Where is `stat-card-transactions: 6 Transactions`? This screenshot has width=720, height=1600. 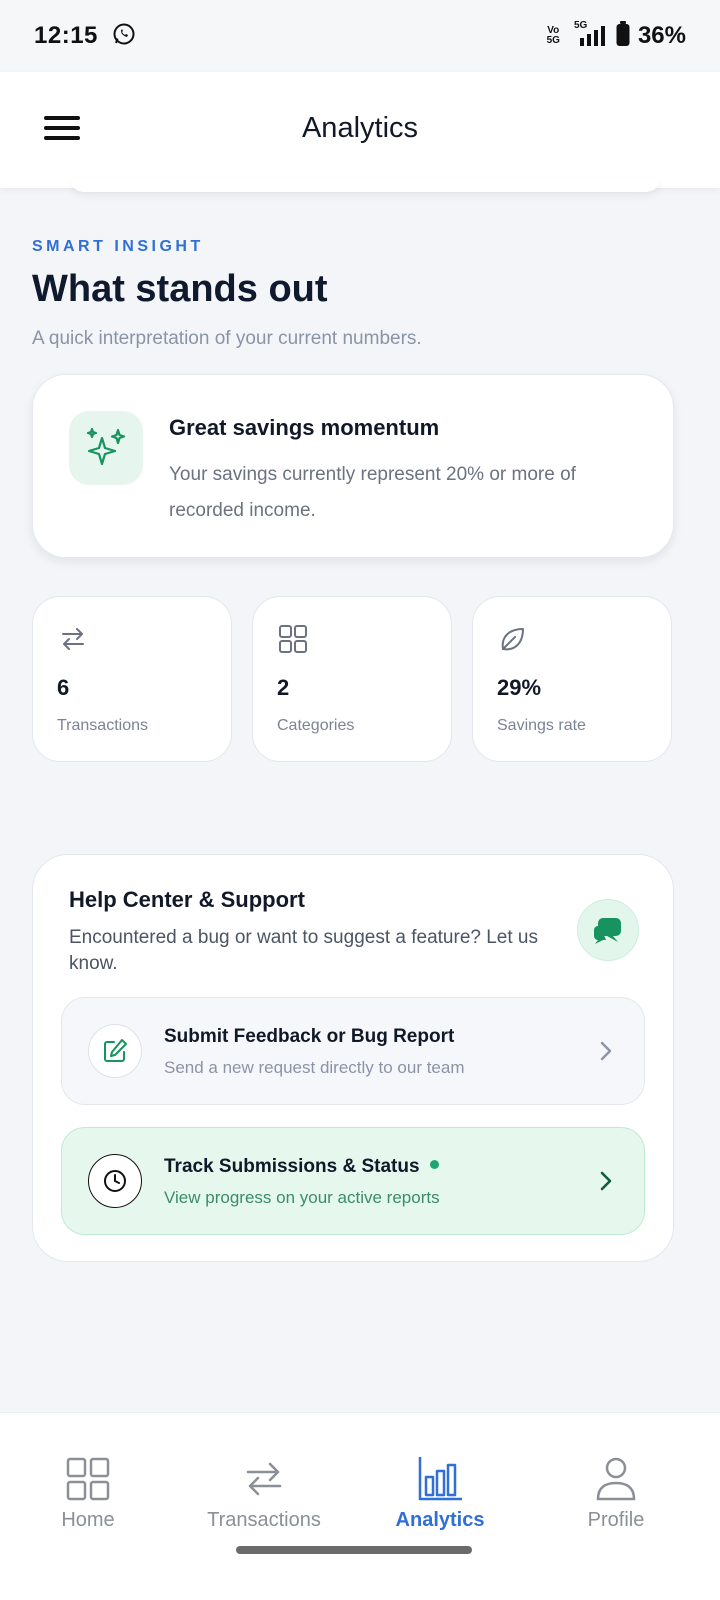
stat-card-transactions: 6 Transactions is located at coordinates (132, 679).